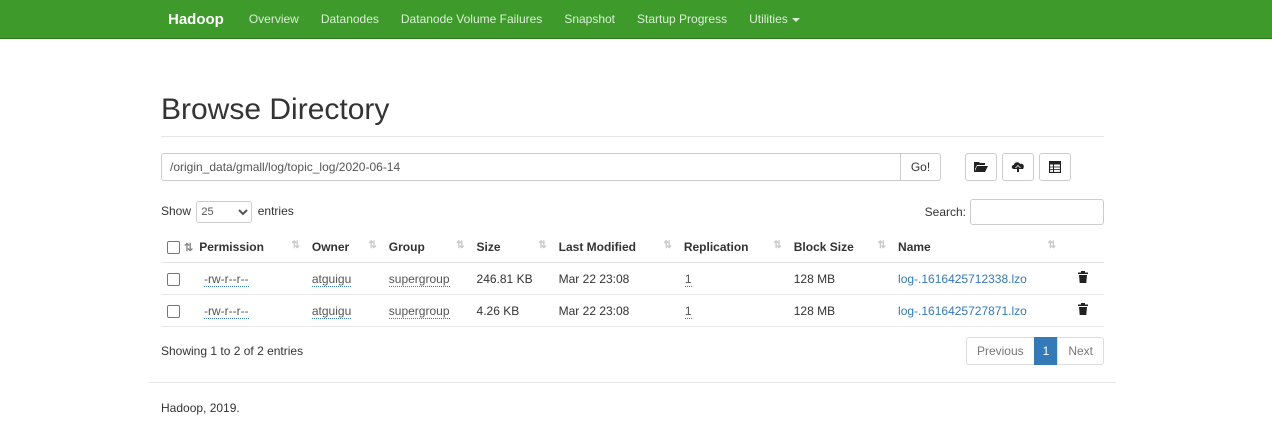 The image size is (1272, 446). What do you see at coordinates (275, 211) in the screenshot?
I see `entries-label: entries` at bounding box center [275, 211].